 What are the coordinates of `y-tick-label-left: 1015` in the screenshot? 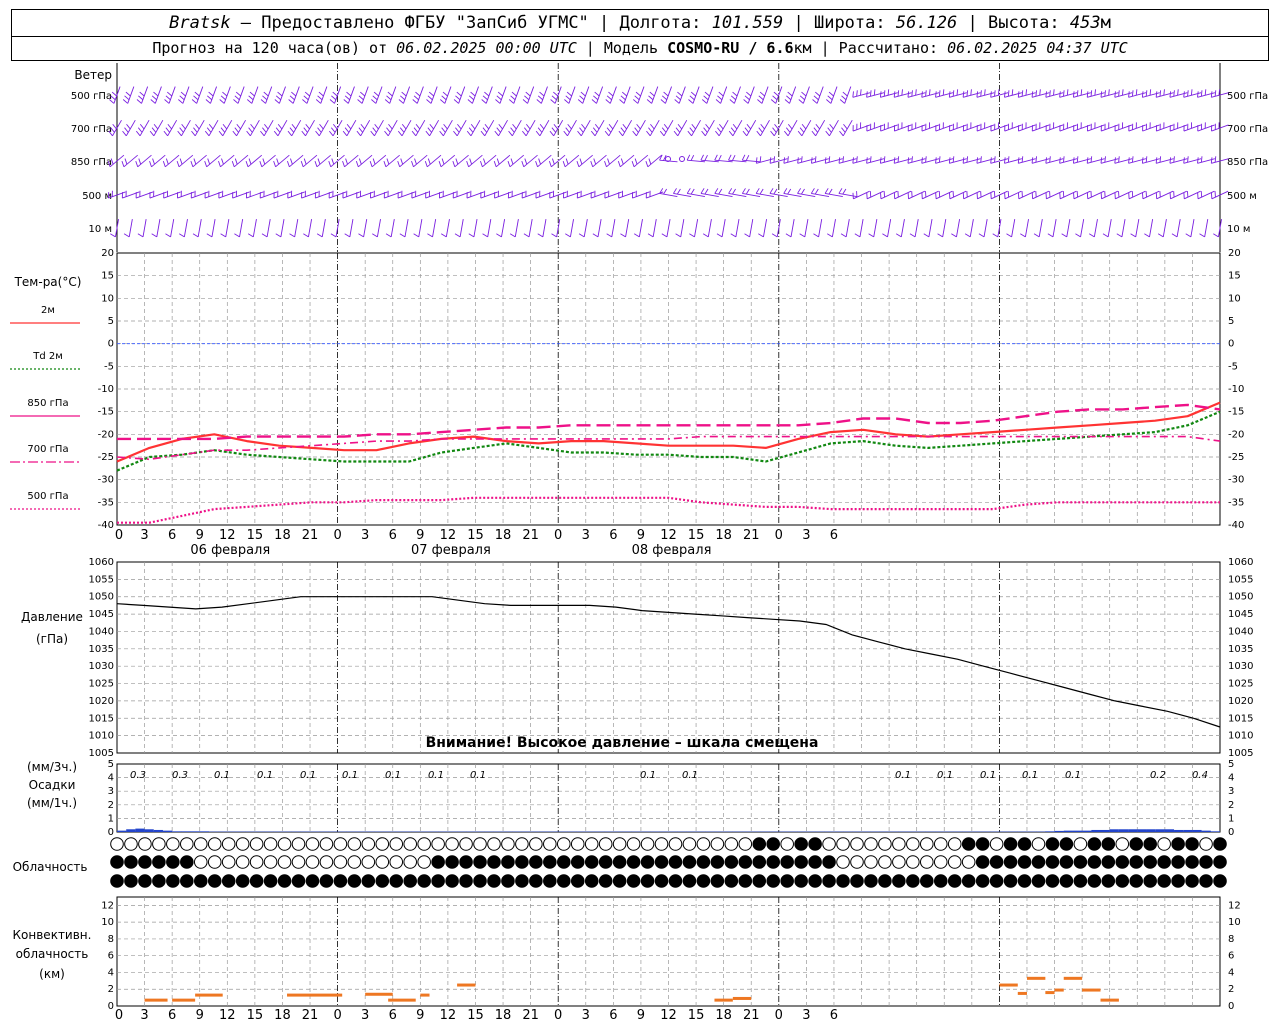 It's located at (101, 718).